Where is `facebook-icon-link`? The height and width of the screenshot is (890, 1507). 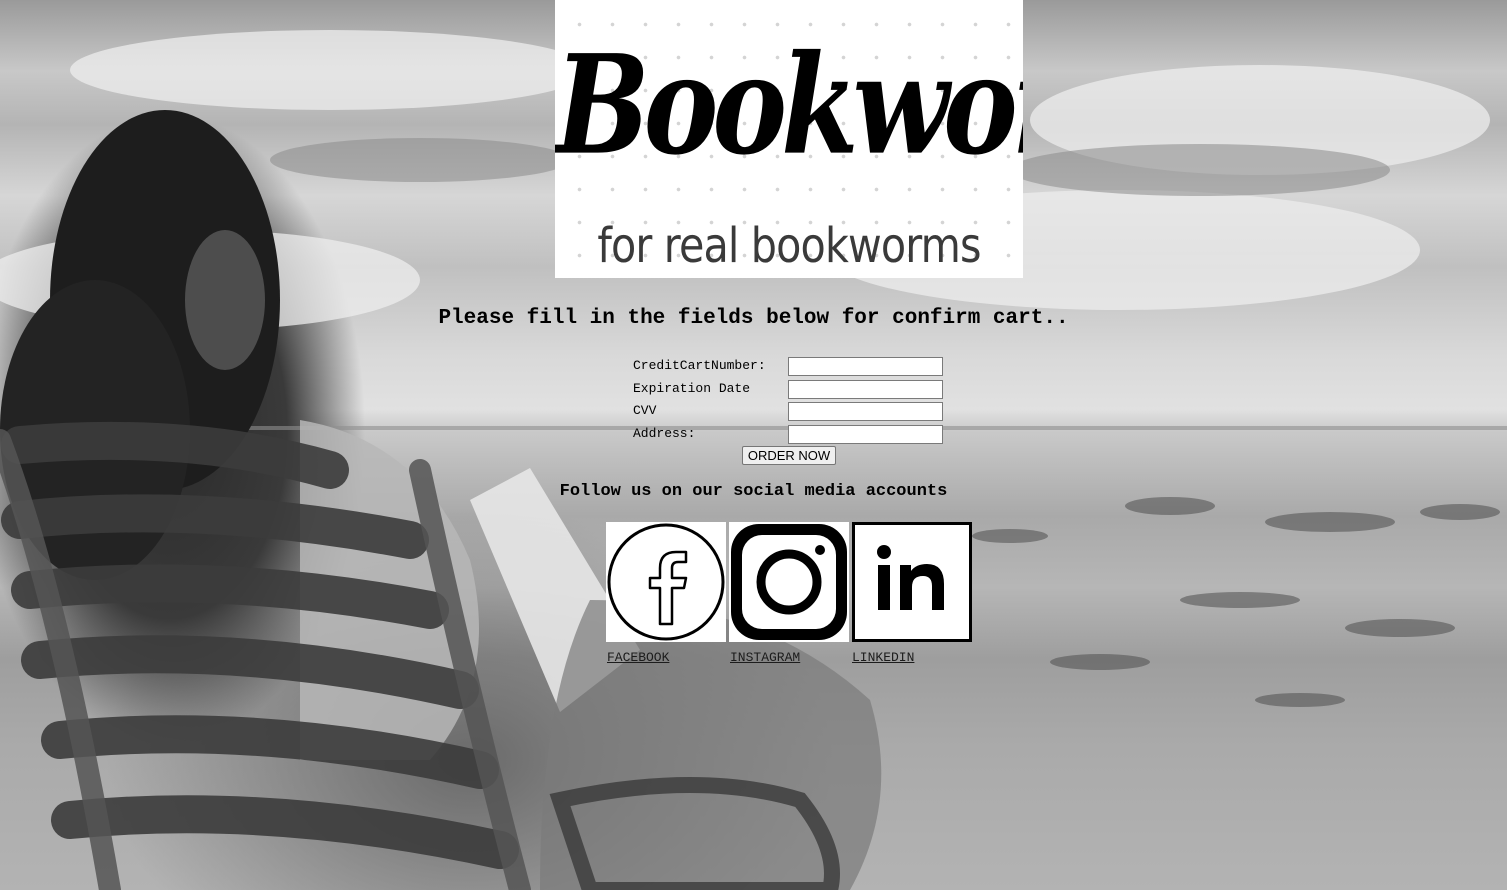 facebook-icon-link is located at coordinates (666, 582).